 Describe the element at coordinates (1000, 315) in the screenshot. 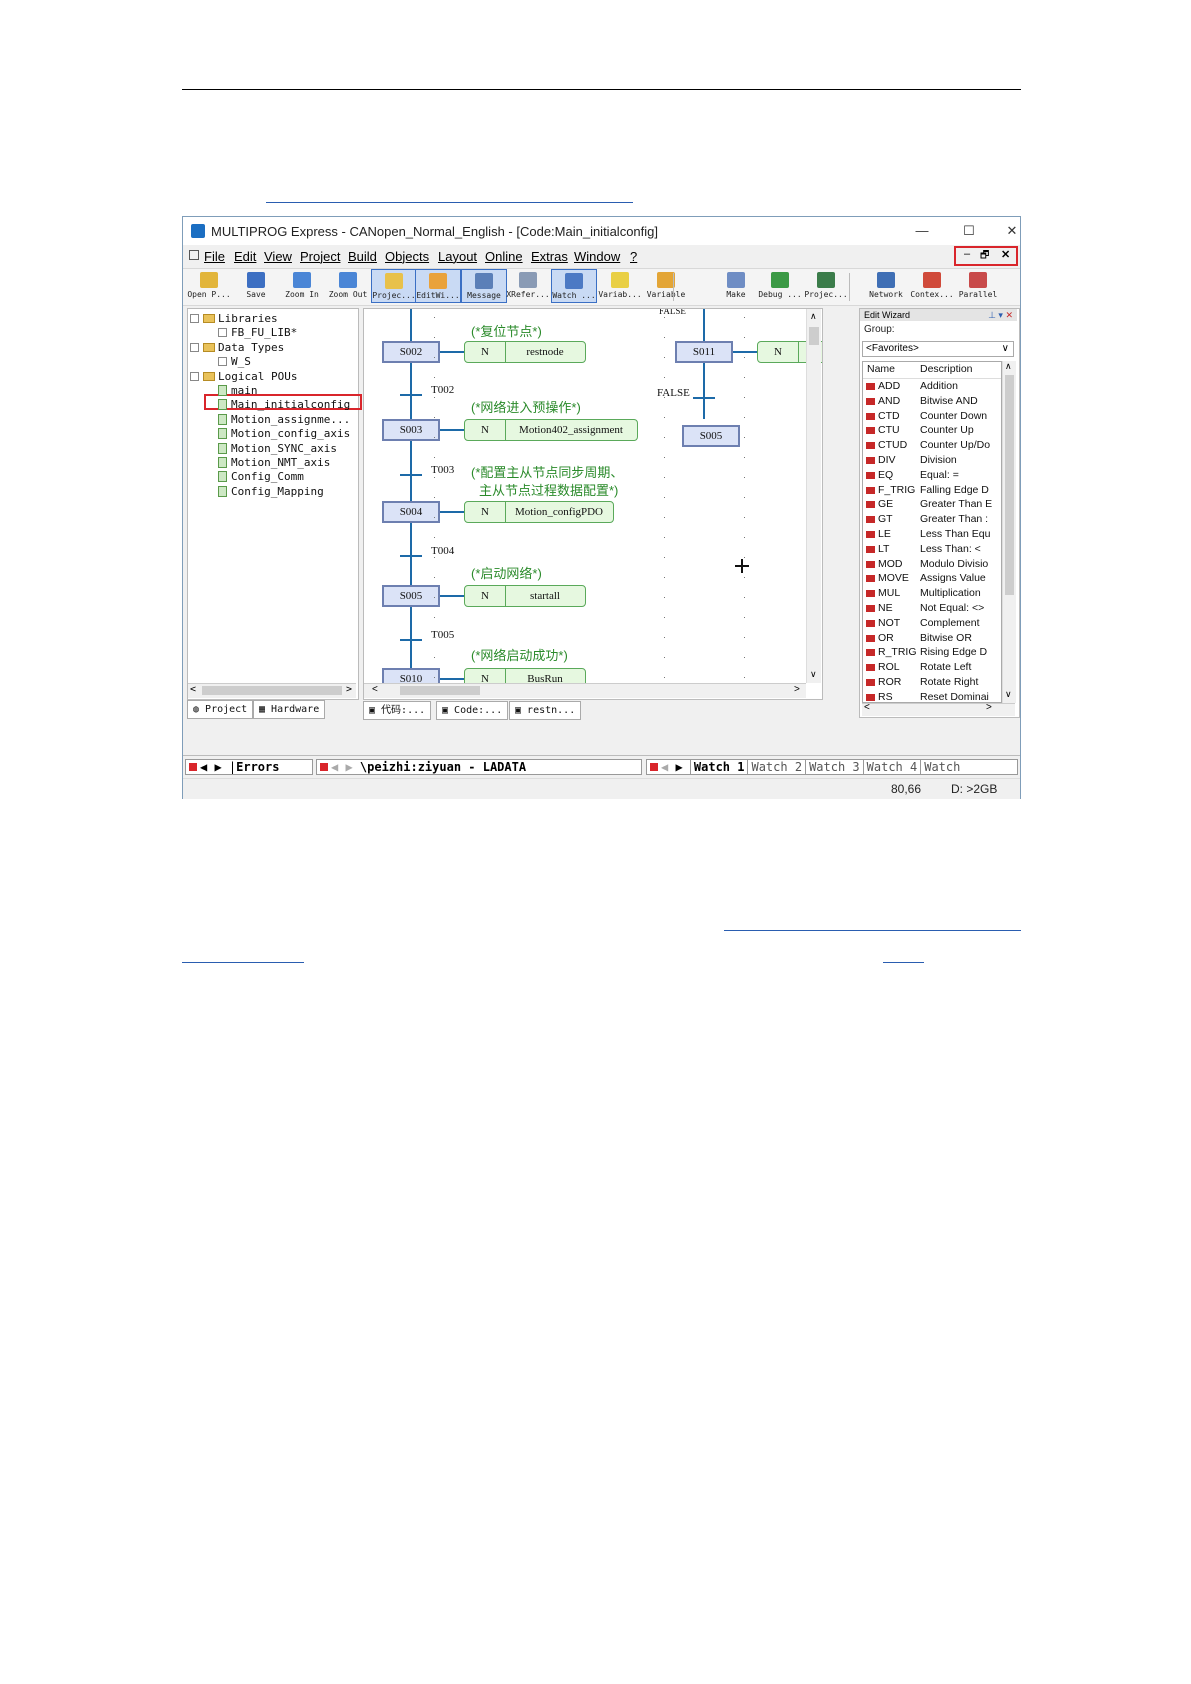

I see `pin-icon: ⊥ ▾ ✕` at that location.